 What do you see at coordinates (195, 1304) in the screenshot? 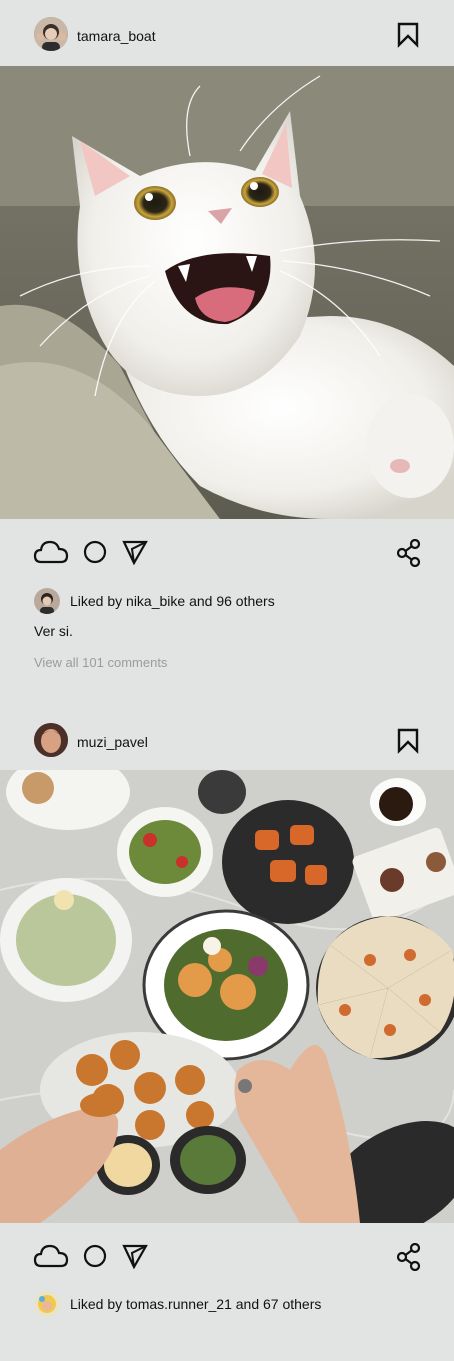
I see `likes-summary: Liked by tomas.runner_21 and 67 others` at bounding box center [195, 1304].